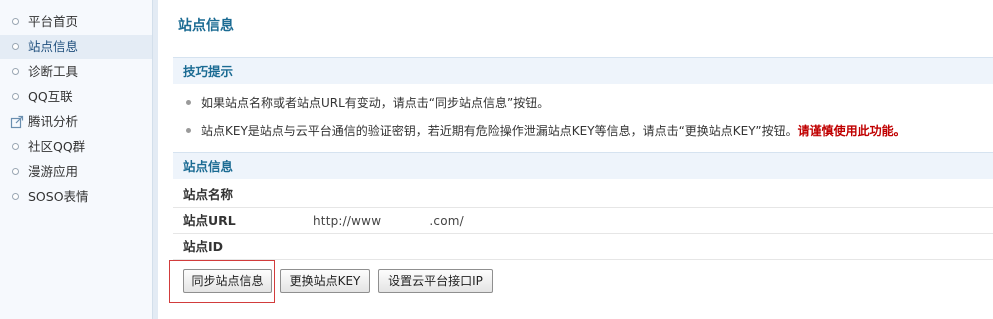  I want to click on tips-section-header: 技巧提示, so click(583, 70).